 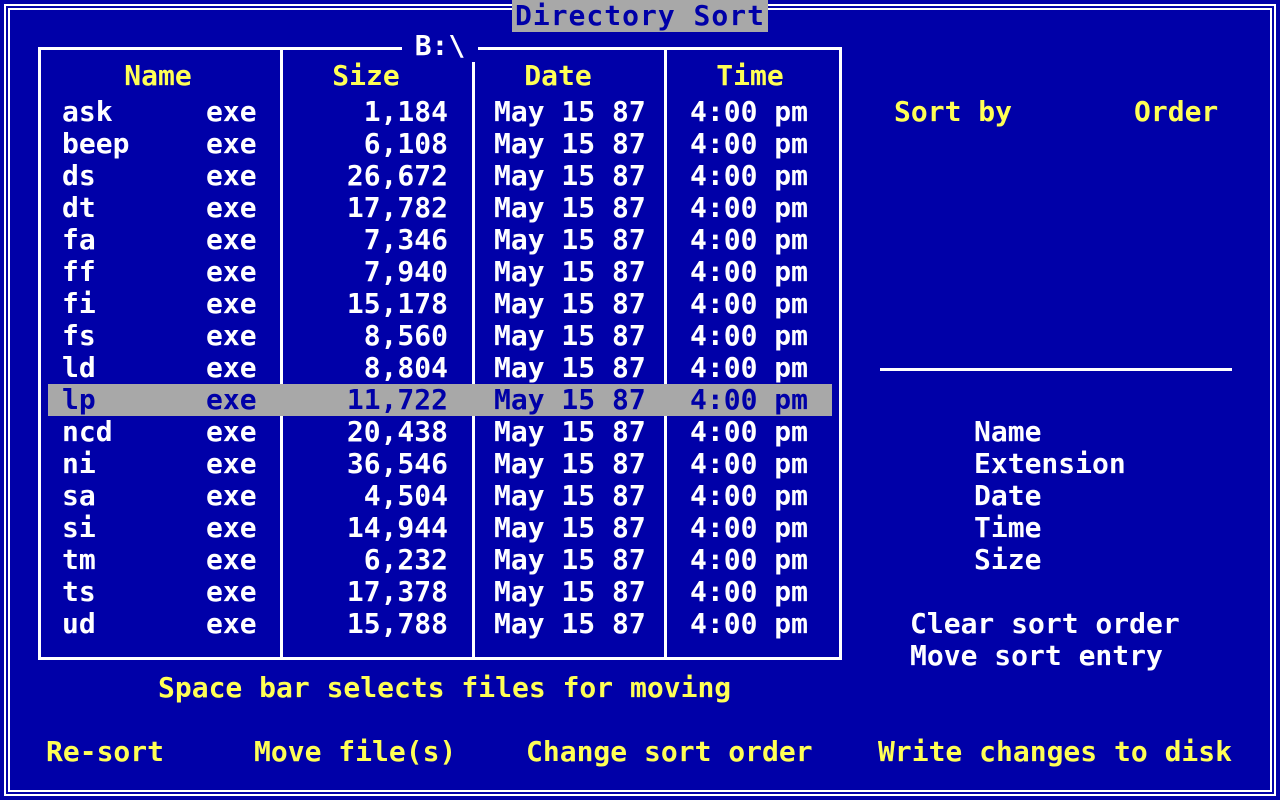 What do you see at coordinates (79, 527) in the screenshot?
I see `file-name: si` at bounding box center [79, 527].